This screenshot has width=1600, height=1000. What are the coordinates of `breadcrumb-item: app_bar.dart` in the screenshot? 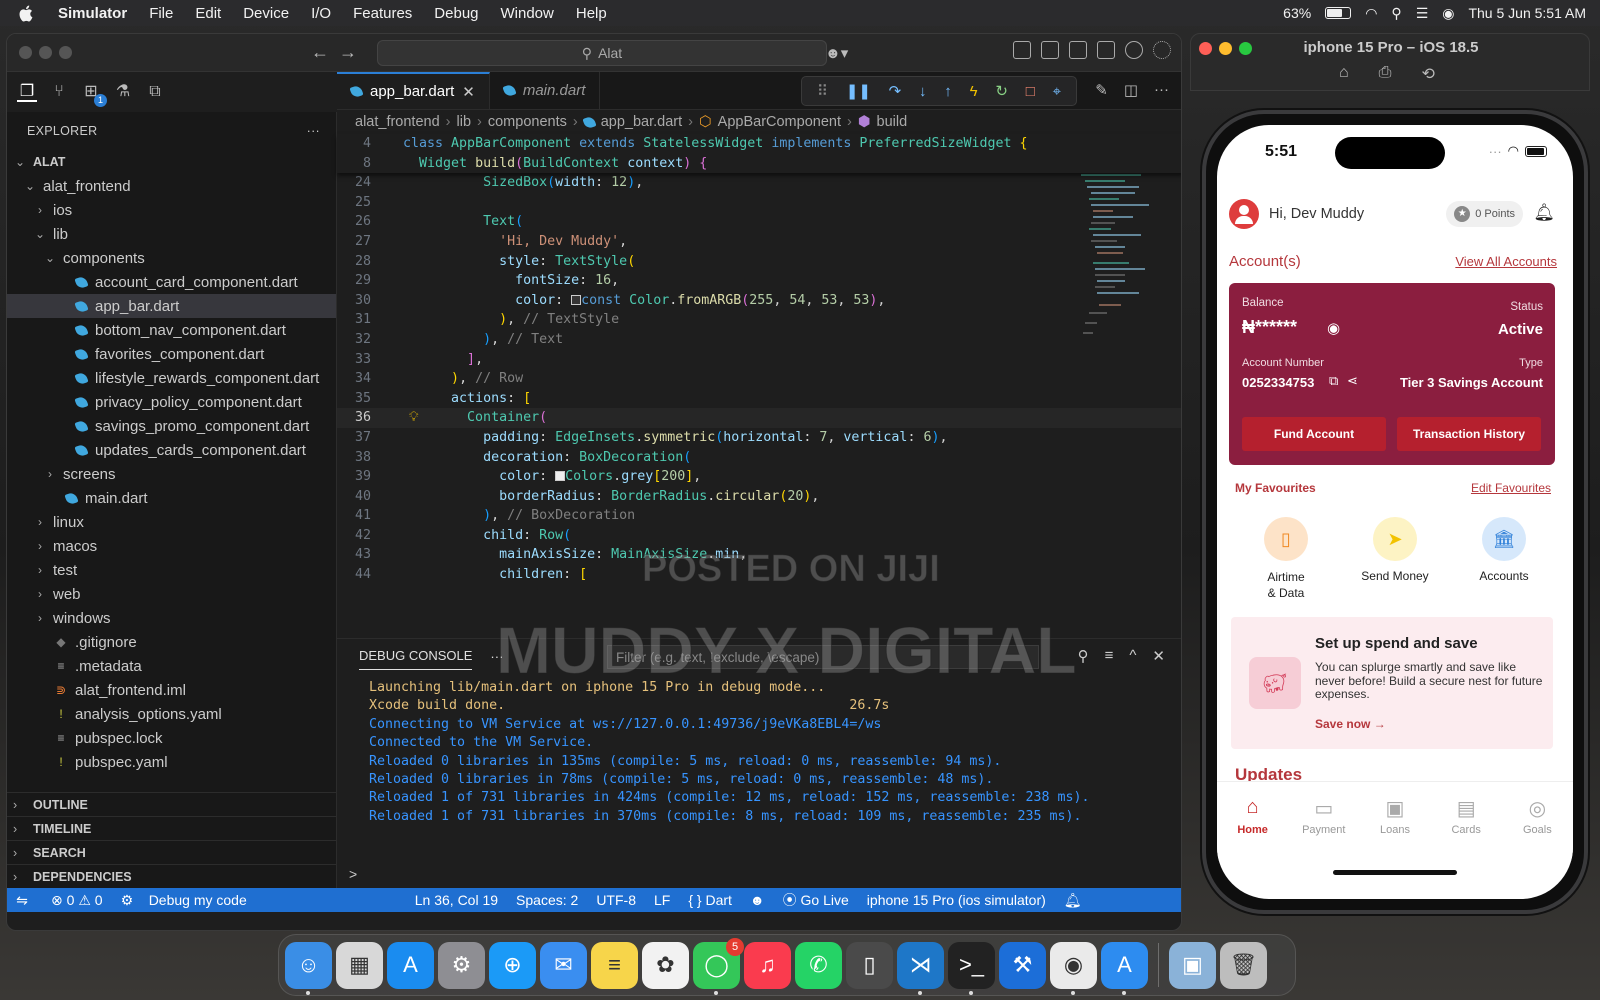 It's located at (641, 122).